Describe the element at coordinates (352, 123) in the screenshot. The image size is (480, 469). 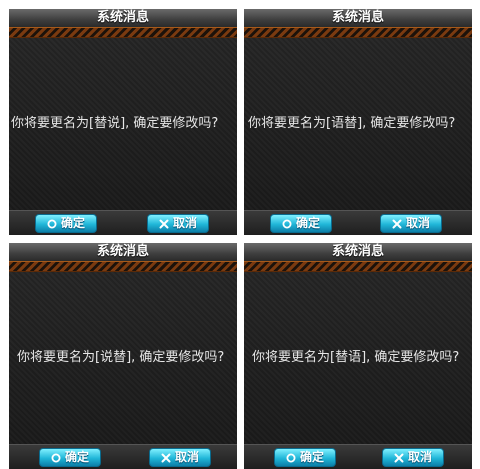
I see `rename-message: 你将要更名为[语替], 确定要修改吗?` at that location.